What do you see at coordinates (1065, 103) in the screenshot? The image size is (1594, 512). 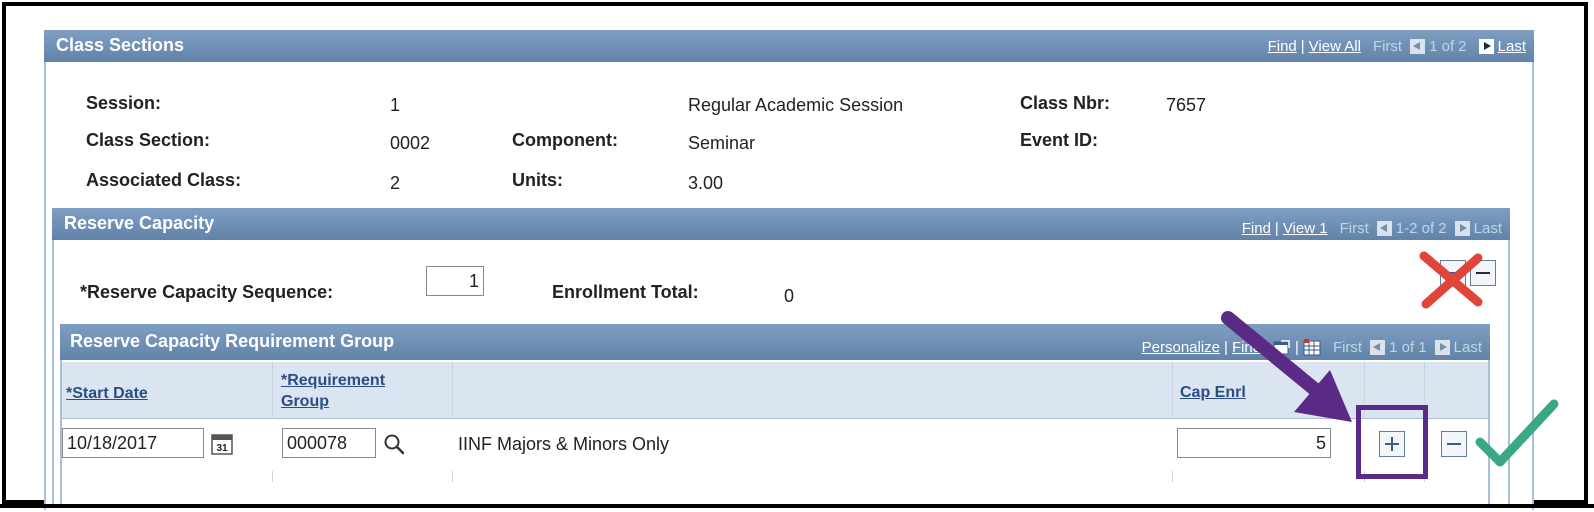 I see `class-nbr-label: Class Nbr:` at bounding box center [1065, 103].